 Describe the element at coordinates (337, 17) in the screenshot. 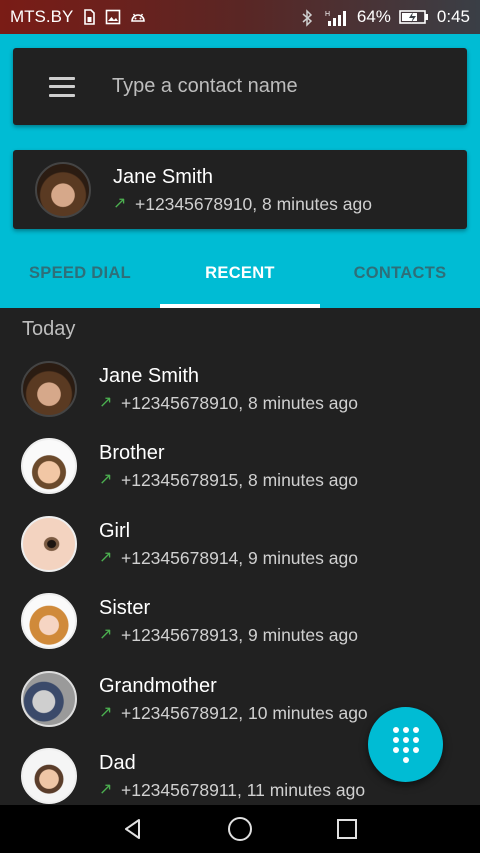

I see `signal-icon: H` at that location.